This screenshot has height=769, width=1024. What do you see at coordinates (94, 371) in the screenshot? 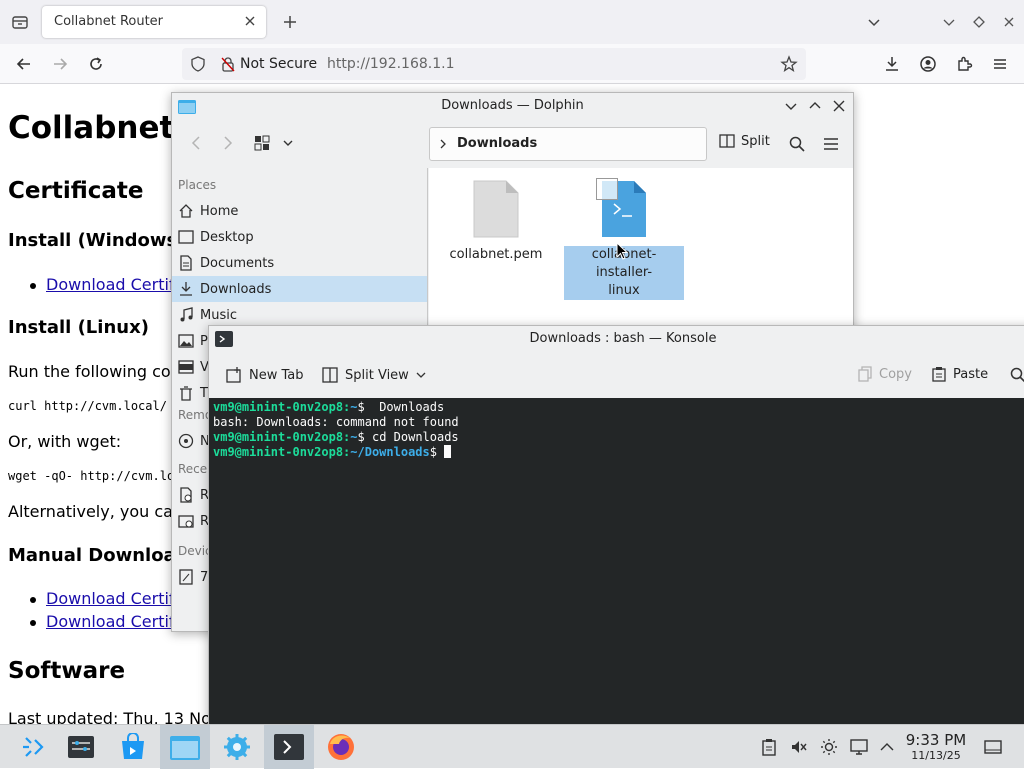
I see `run-instructions-text: Run the following con` at bounding box center [94, 371].